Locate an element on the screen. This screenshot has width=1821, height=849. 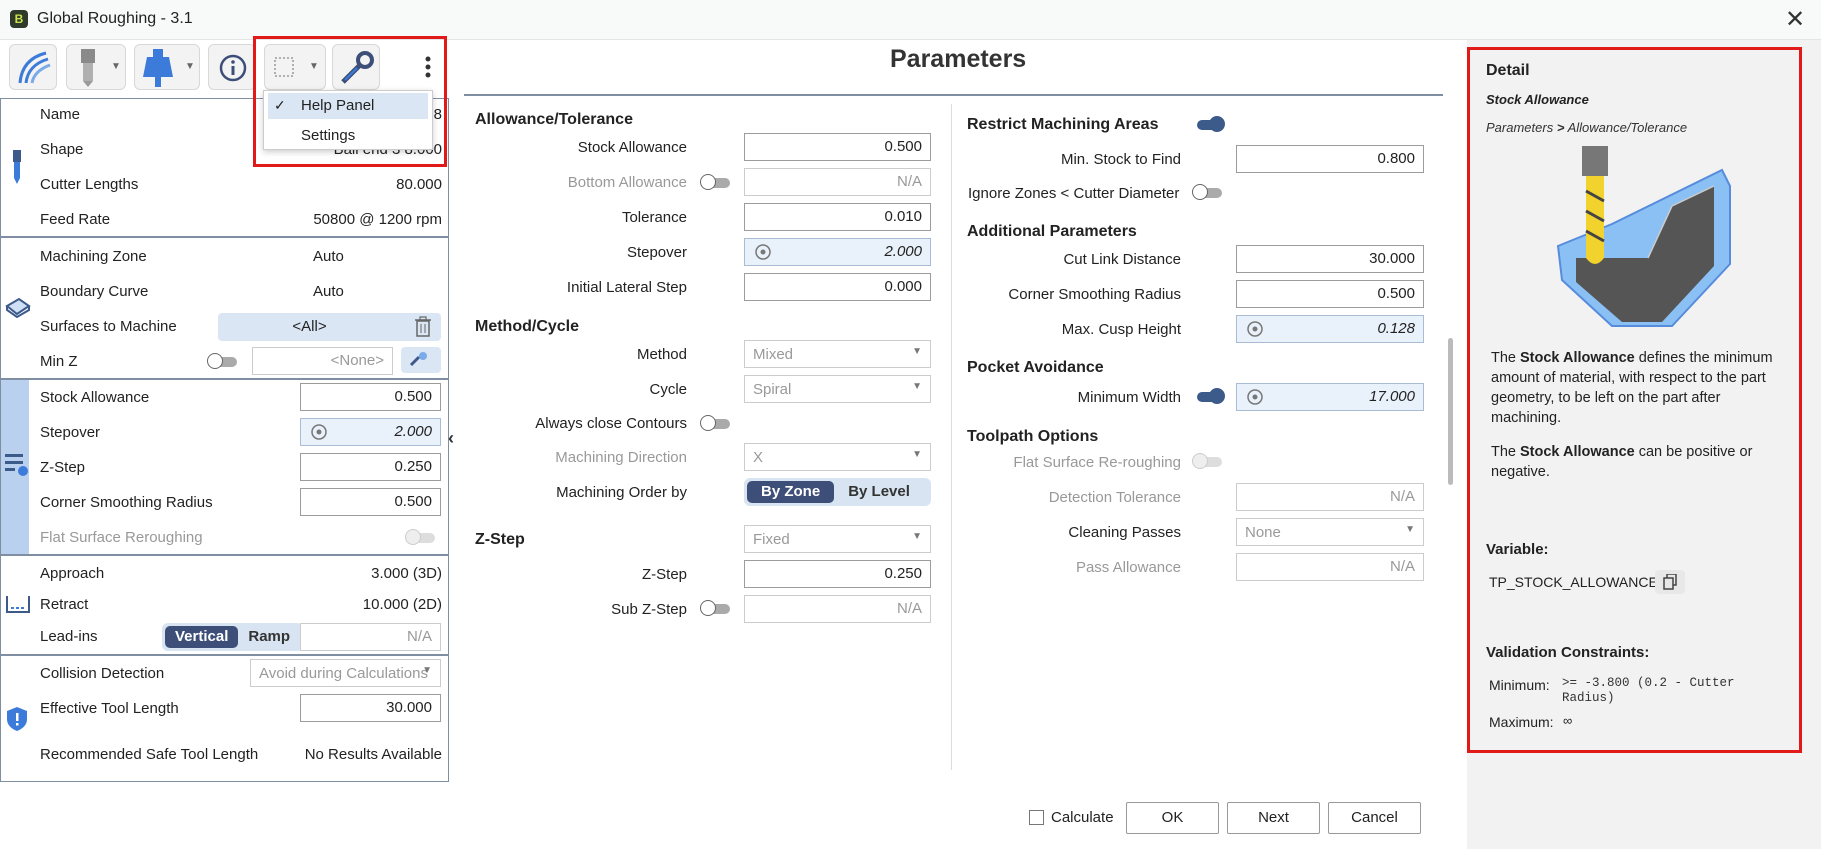
bottom-allowance-field: N/A is located at coordinates (837, 182).